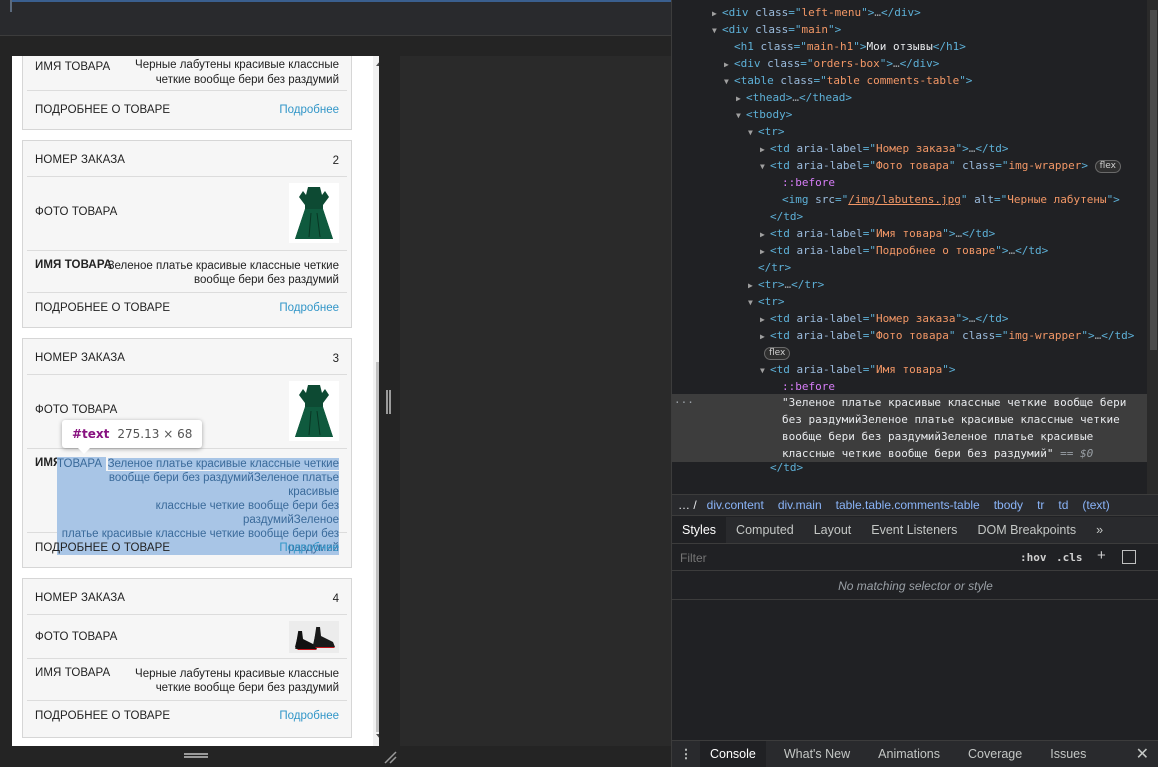 The width and height of the screenshot is (1158, 767). Describe the element at coordinates (995, 754) in the screenshot. I see `drawer-tab-coverage: Coverage` at that location.